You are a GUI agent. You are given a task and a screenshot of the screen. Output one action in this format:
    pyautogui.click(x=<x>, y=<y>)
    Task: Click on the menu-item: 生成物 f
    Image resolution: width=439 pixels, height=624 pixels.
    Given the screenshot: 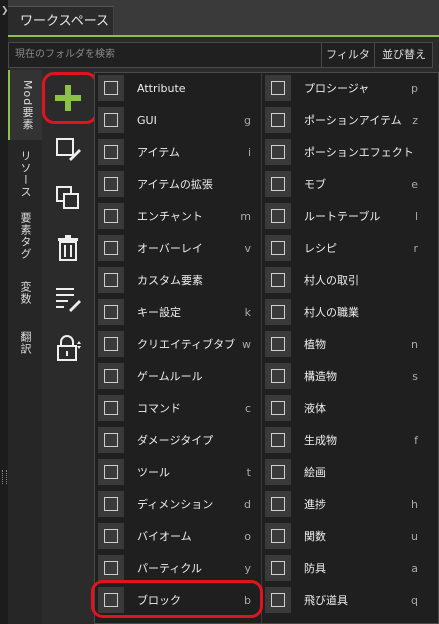 What is the action you would take?
    pyautogui.click(x=344, y=441)
    